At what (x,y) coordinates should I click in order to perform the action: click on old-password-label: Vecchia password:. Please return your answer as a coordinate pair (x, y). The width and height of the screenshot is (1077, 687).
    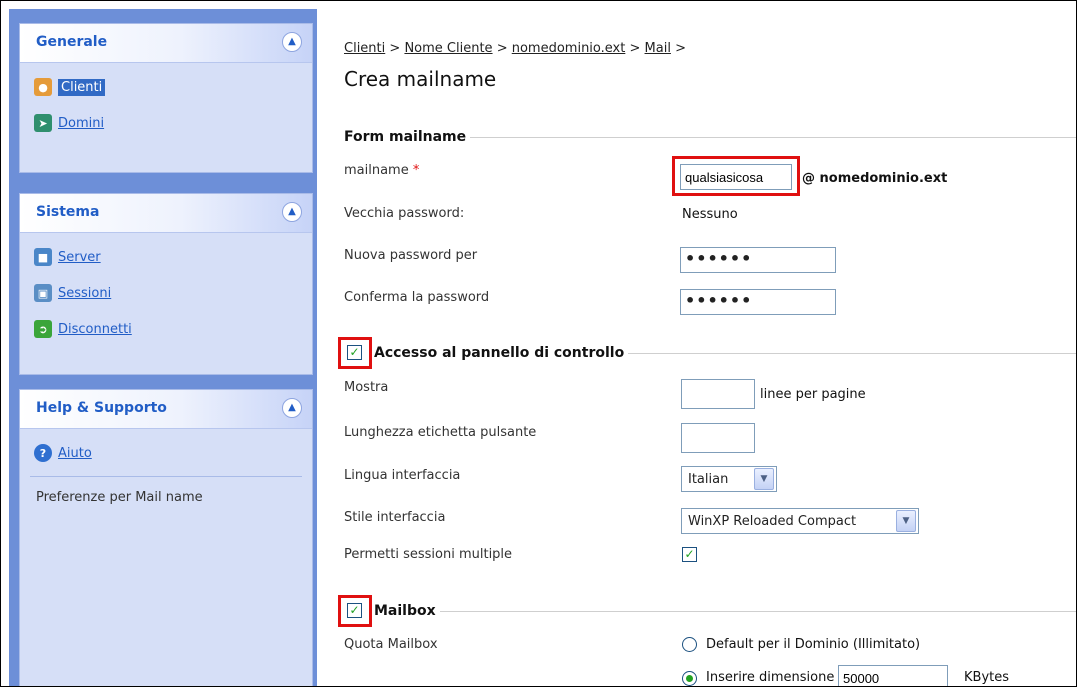
    Looking at the image, I should click on (404, 213).